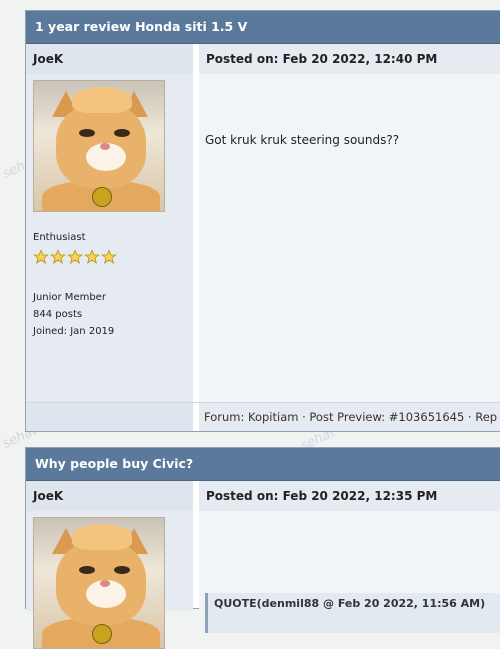 The width and height of the screenshot is (500, 649). I want to click on user-profile-panel, so click(109, 580).